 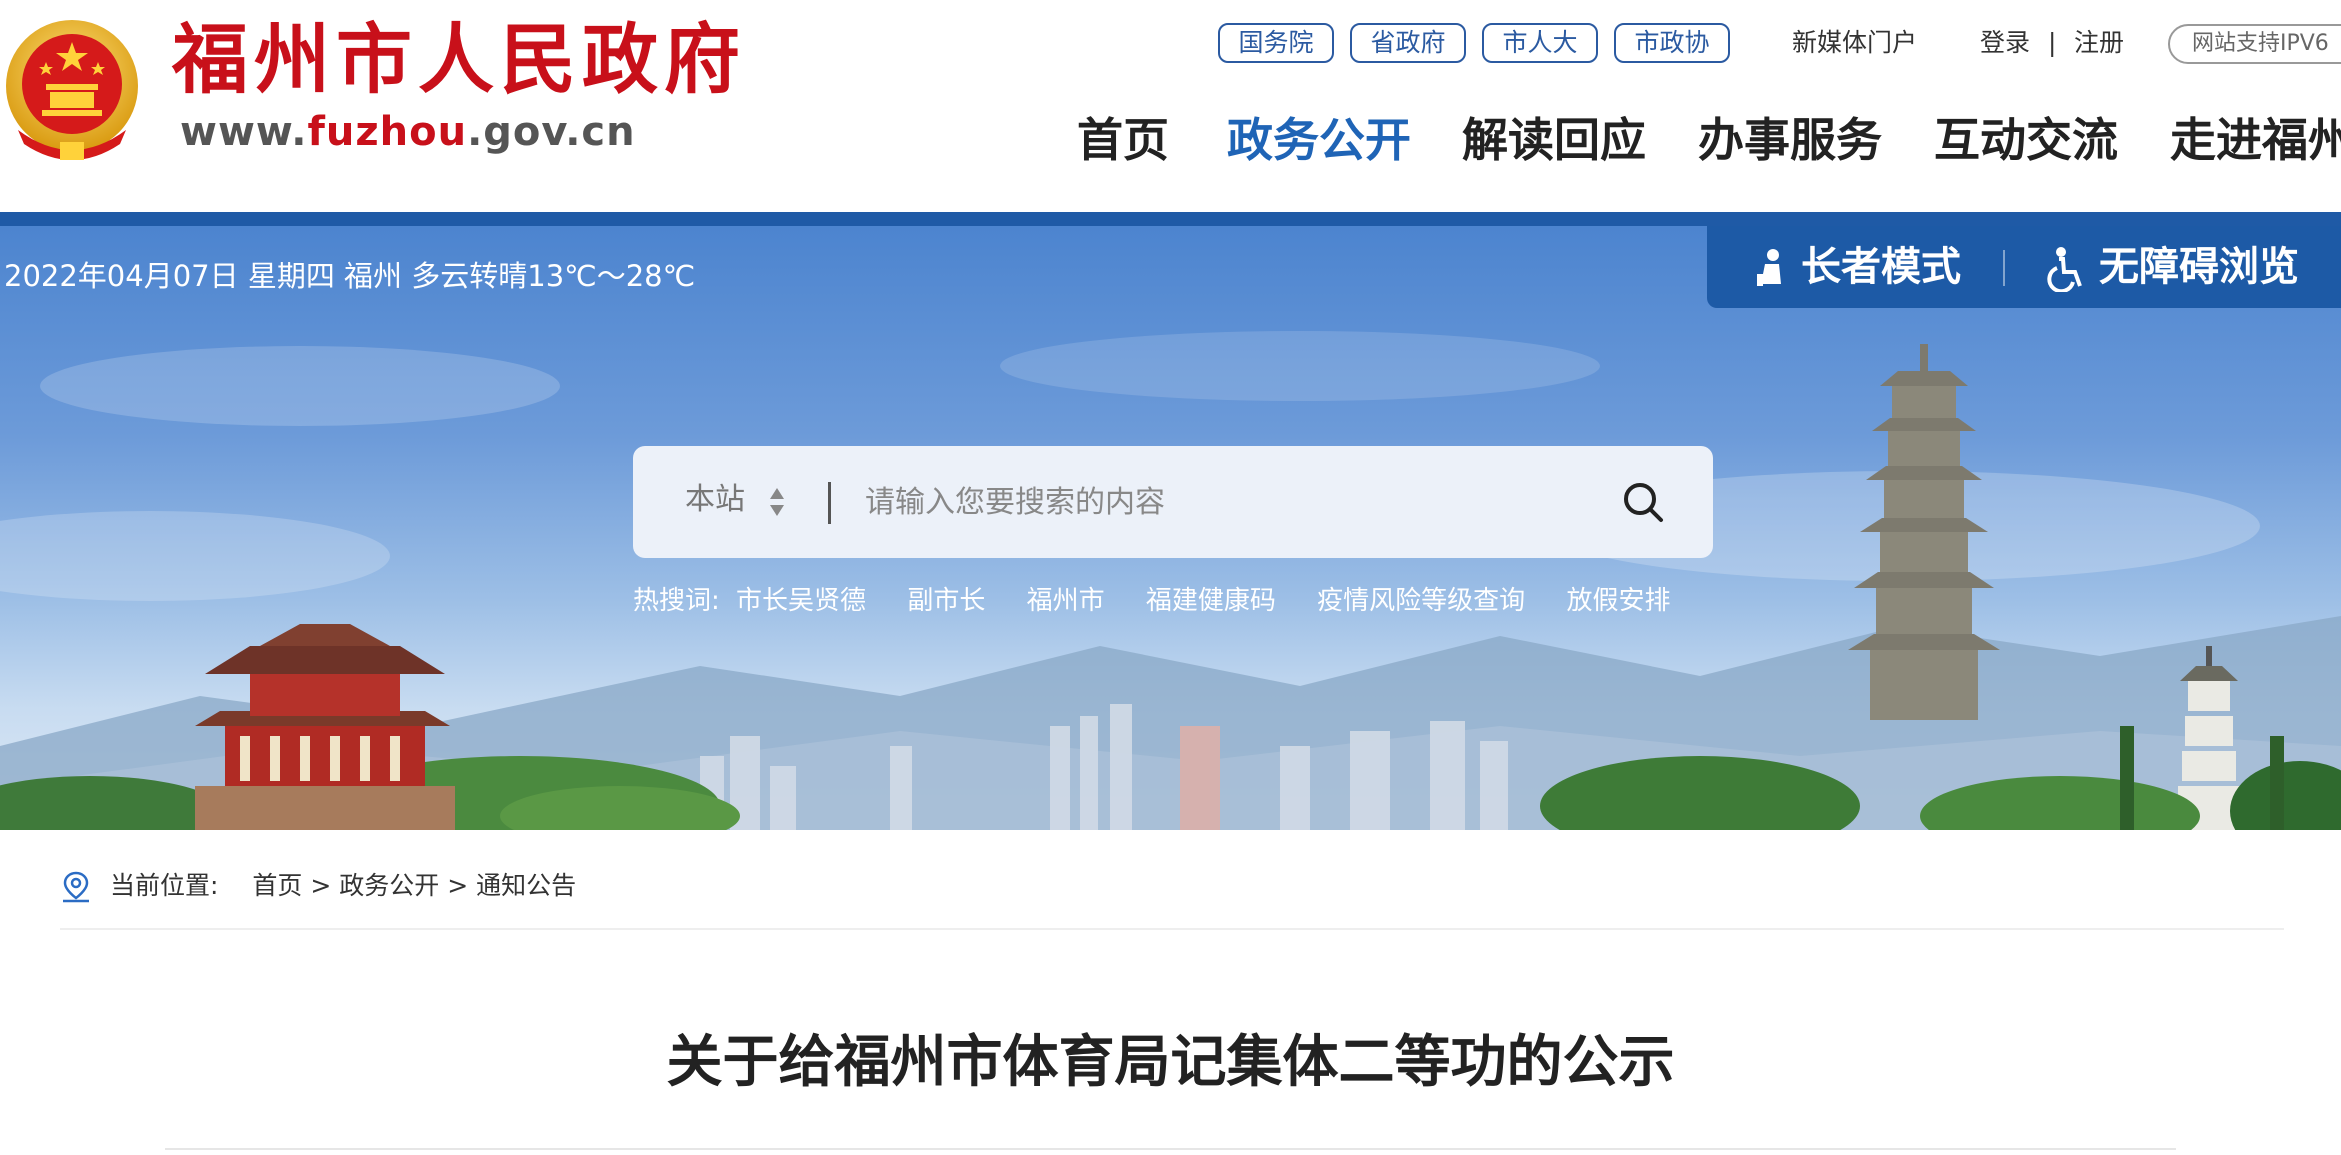 I want to click on media-portal-link: 新媒体门户, so click(x=1854, y=43).